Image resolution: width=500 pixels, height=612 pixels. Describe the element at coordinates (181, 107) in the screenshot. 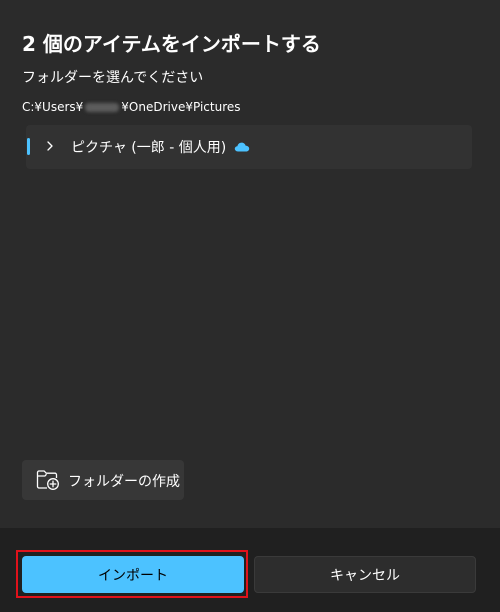

I see `path-suffix: ¥OneDrive¥Pictures` at that location.